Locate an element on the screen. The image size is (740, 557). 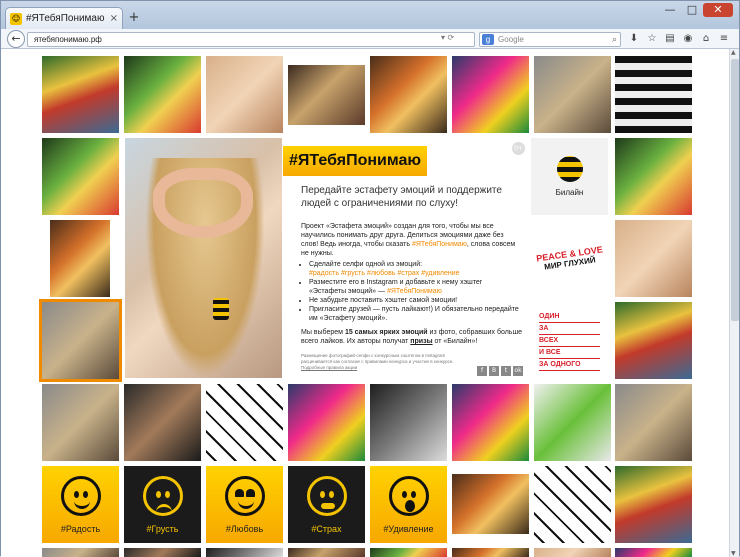
search-placeholder: Google is located at coordinates (511, 39).